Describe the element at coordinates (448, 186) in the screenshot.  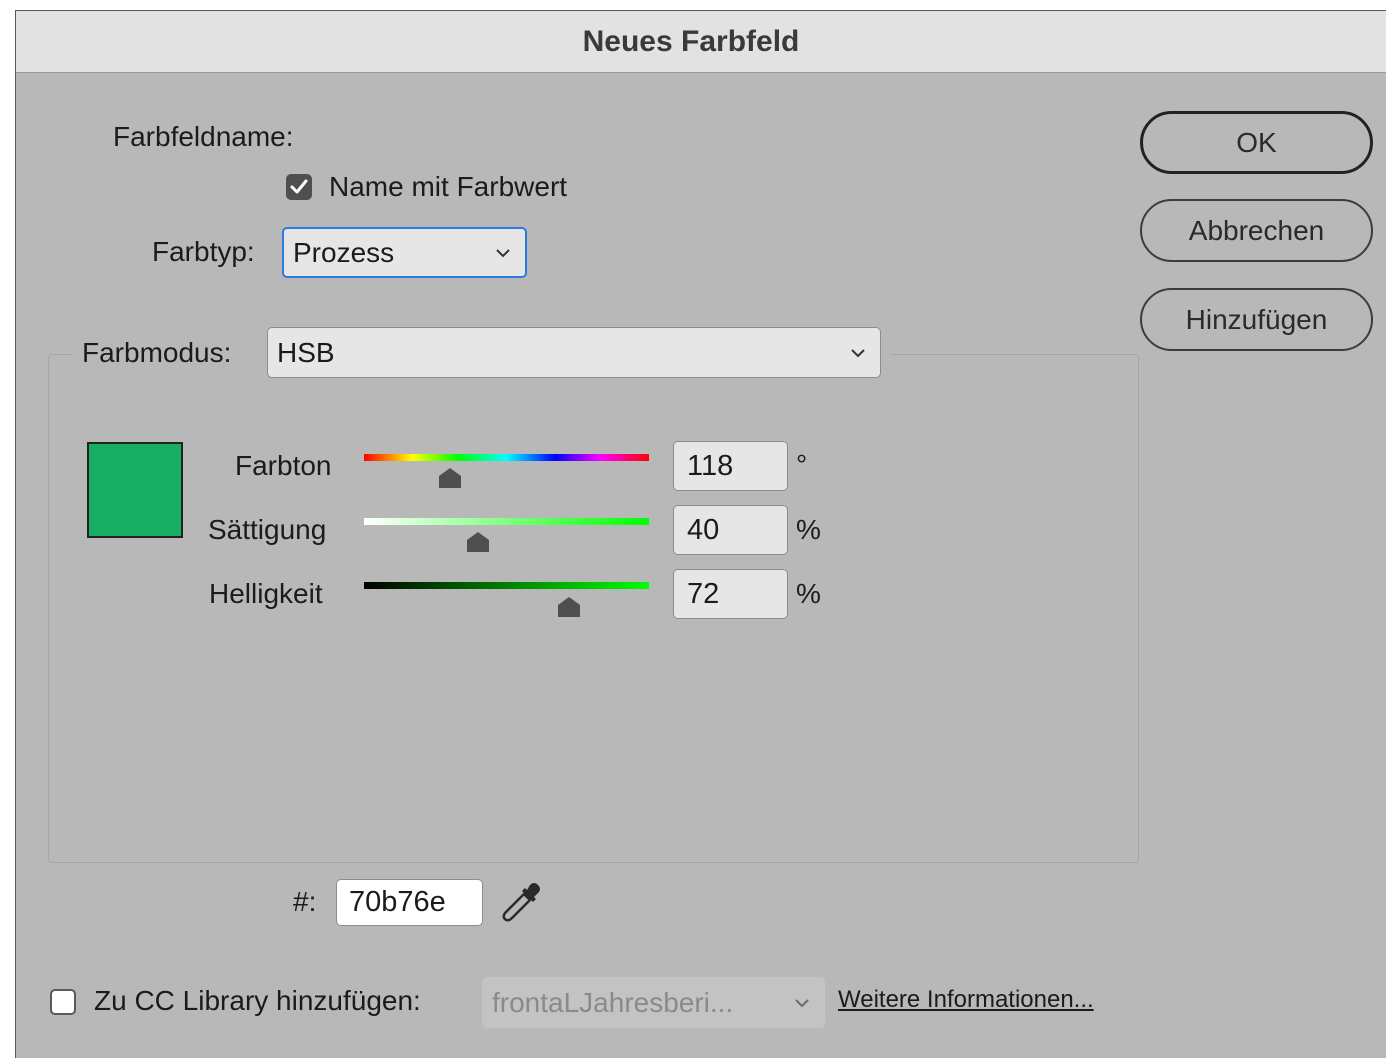
I see `name-with-value-label: Name mit Farbwert` at that location.